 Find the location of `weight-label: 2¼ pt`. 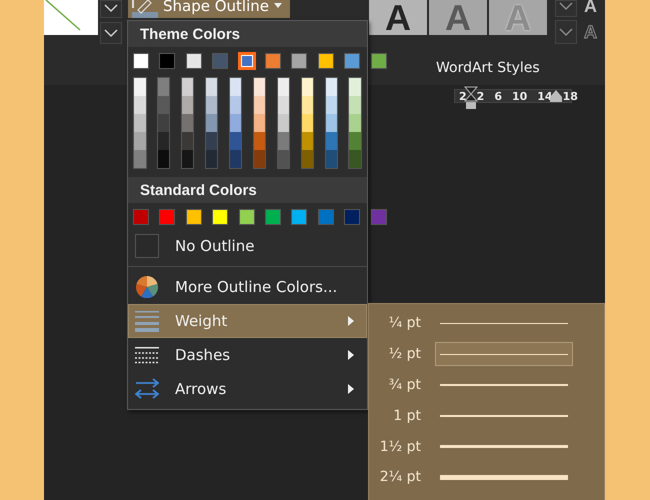

weight-label: 2¼ pt is located at coordinates (395, 477).